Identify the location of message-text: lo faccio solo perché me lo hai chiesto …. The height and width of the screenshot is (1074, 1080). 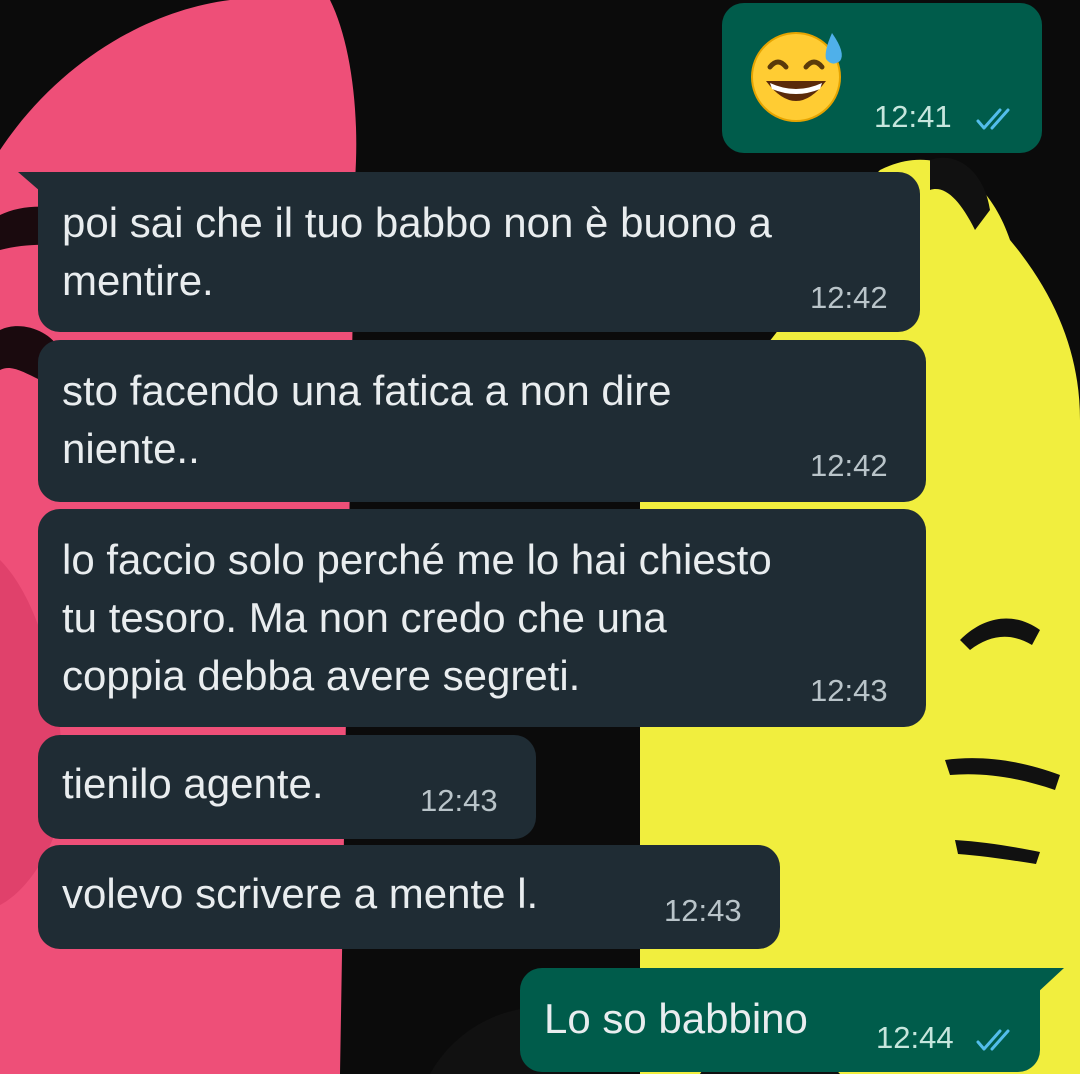
(417, 617).